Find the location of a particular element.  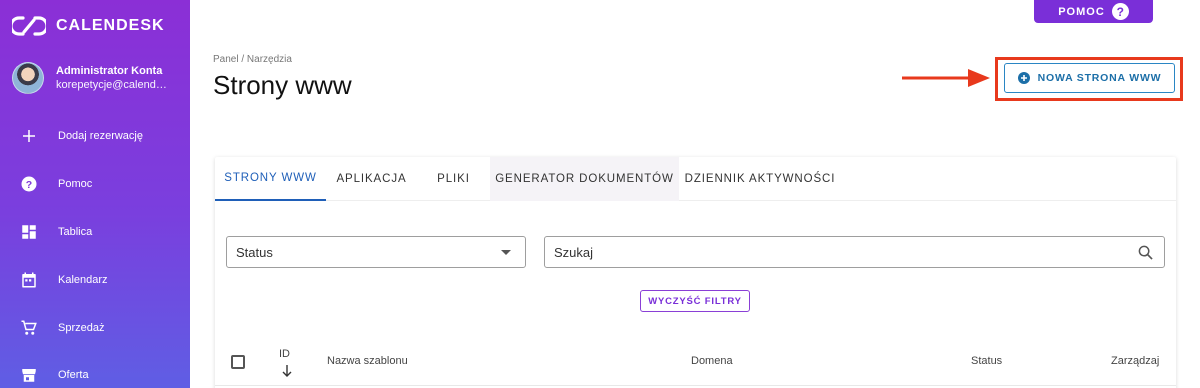

arrow-down-icon is located at coordinates (287, 371).